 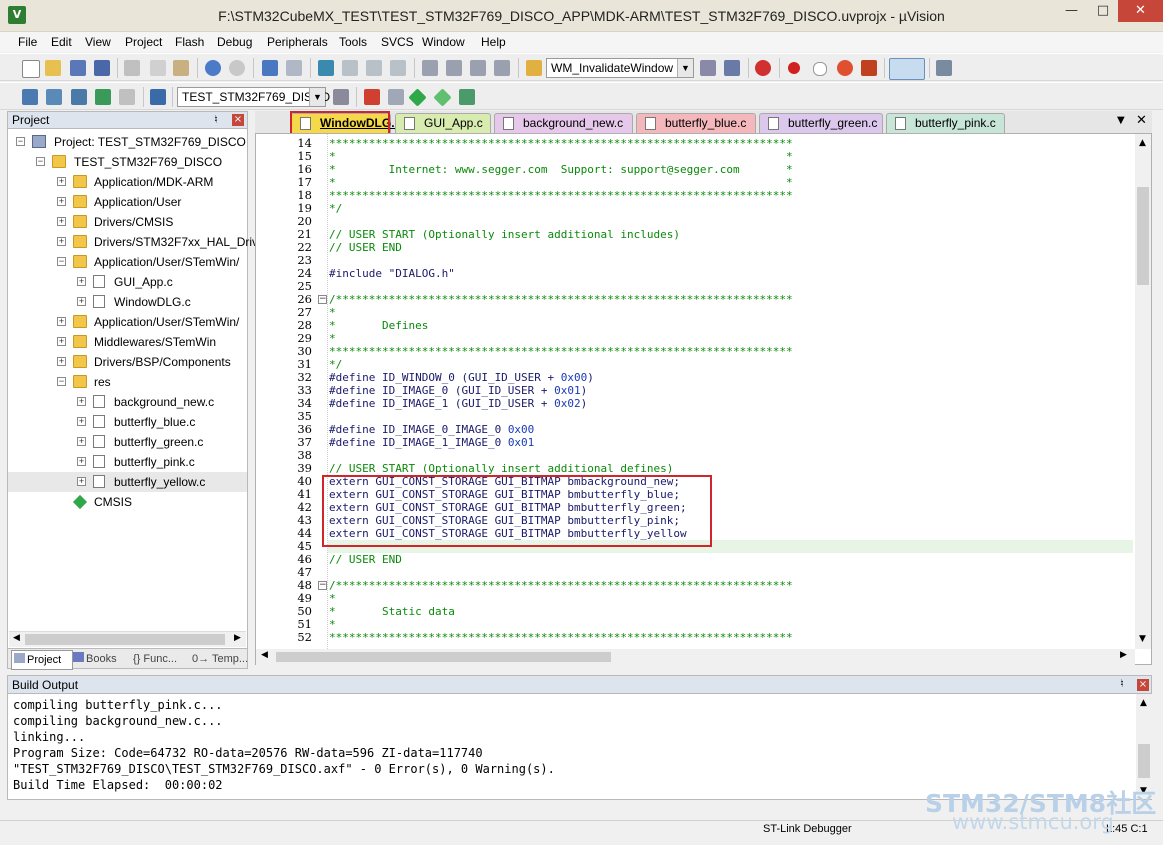 What do you see at coordinates (821, 123) in the screenshot?
I see `editor-tab: butterfly_green.c` at bounding box center [821, 123].